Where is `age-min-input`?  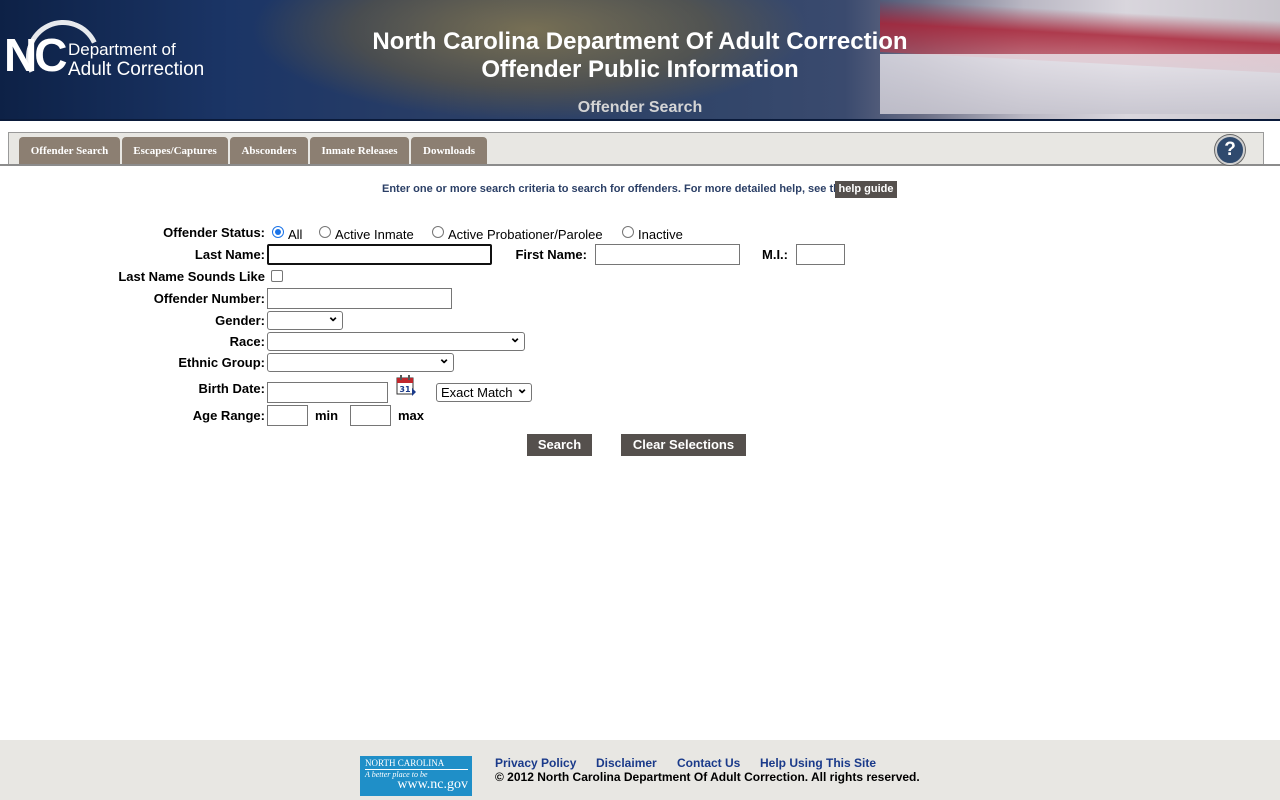 age-min-input is located at coordinates (287, 415).